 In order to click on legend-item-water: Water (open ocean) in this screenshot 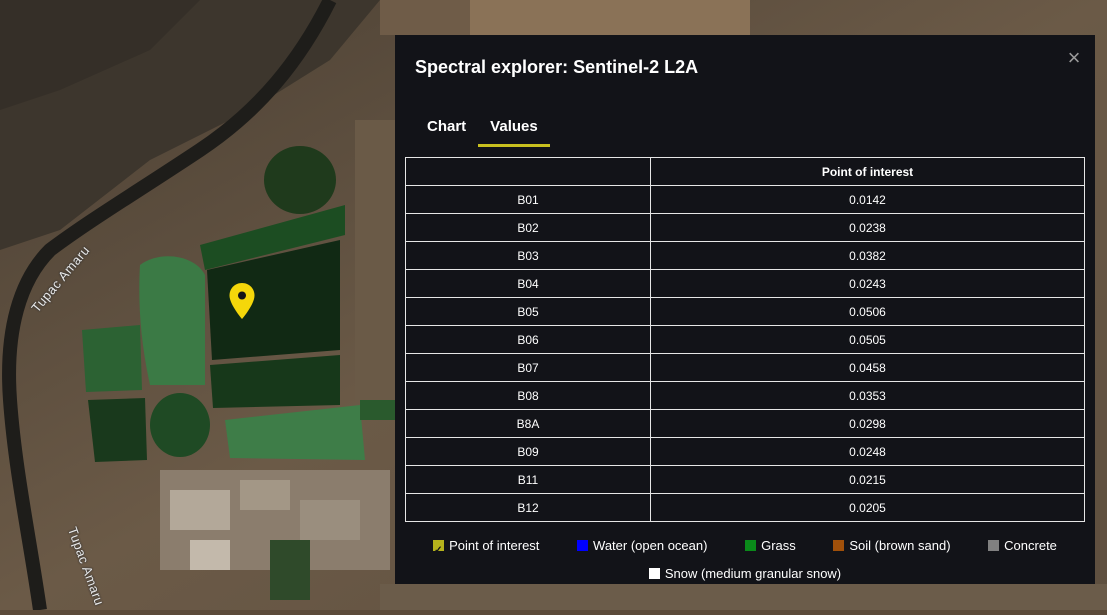, I will do `click(642, 545)`.